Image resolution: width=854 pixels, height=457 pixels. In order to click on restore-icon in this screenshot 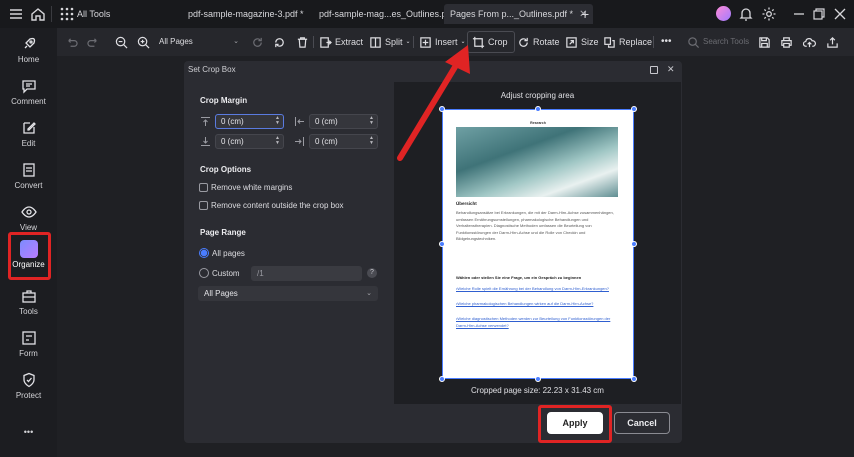, I will do `click(819, 14)`.